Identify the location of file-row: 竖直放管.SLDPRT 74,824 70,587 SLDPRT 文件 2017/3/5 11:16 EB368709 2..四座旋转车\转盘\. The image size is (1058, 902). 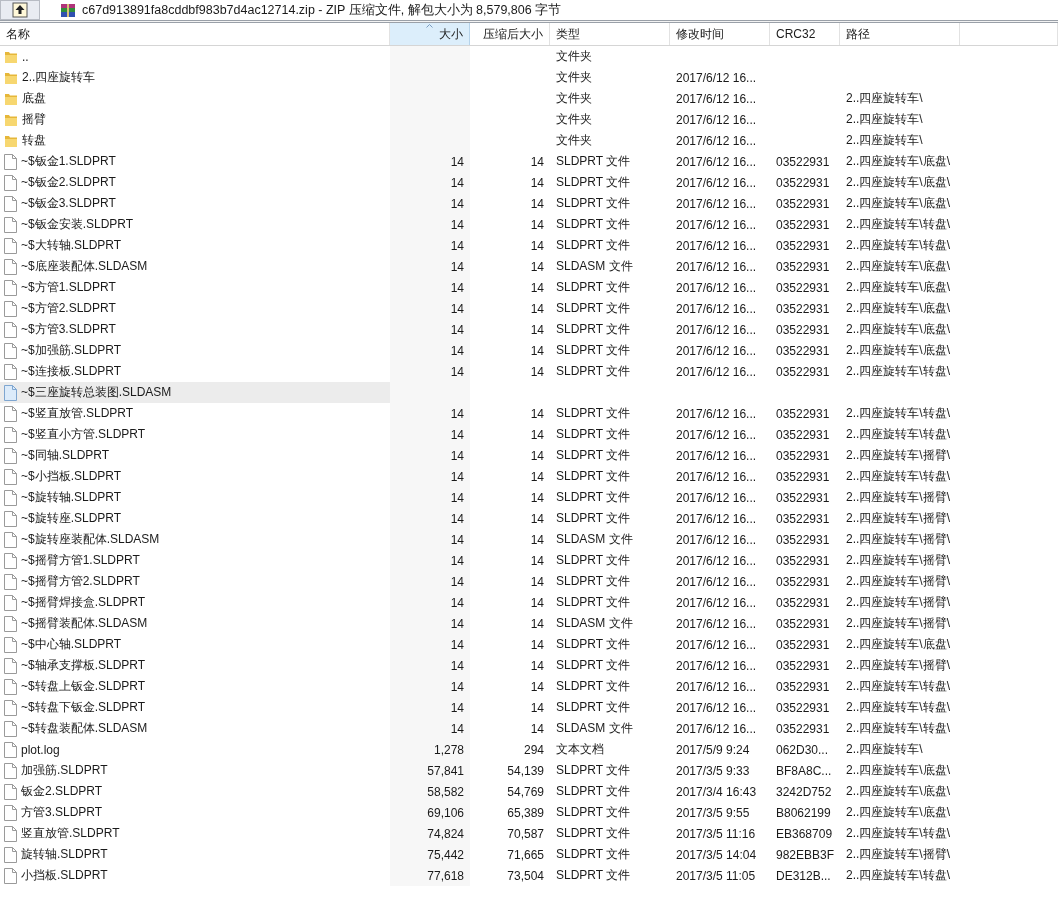
(529, 833).